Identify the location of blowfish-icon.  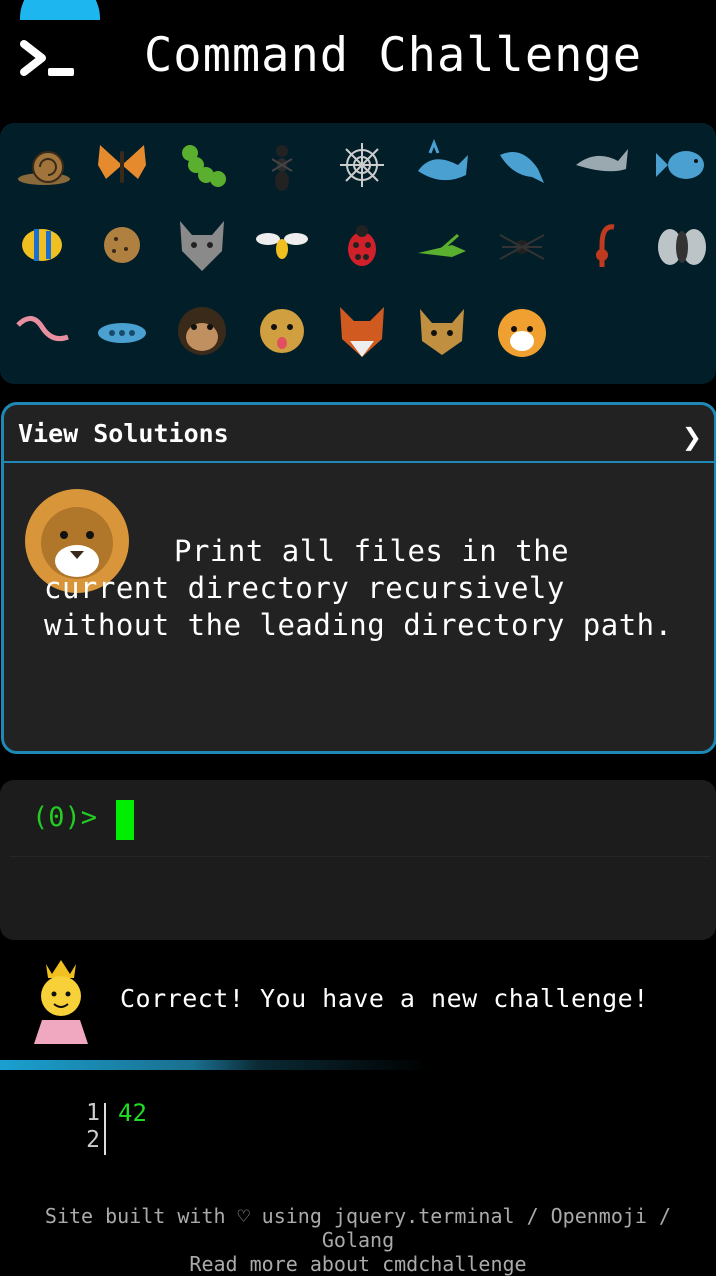
(122, 245).